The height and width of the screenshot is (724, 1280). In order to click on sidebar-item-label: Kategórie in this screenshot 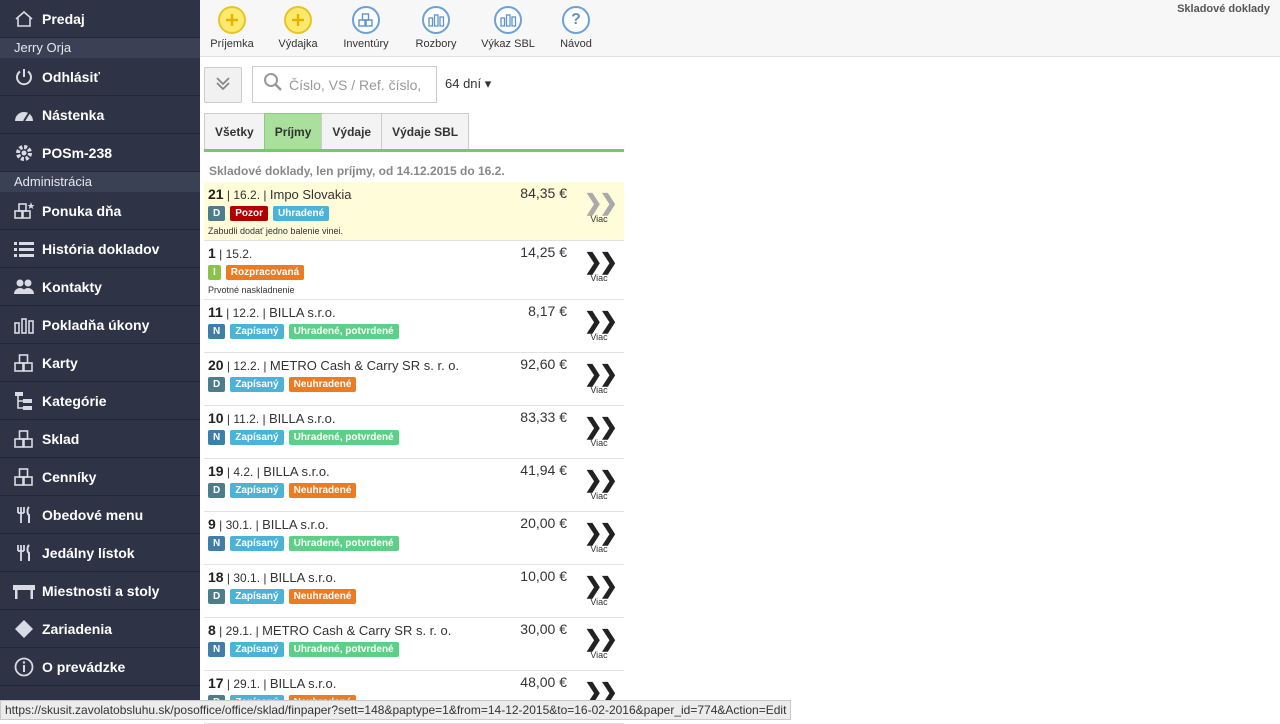, I will do `click(74, 400)`.